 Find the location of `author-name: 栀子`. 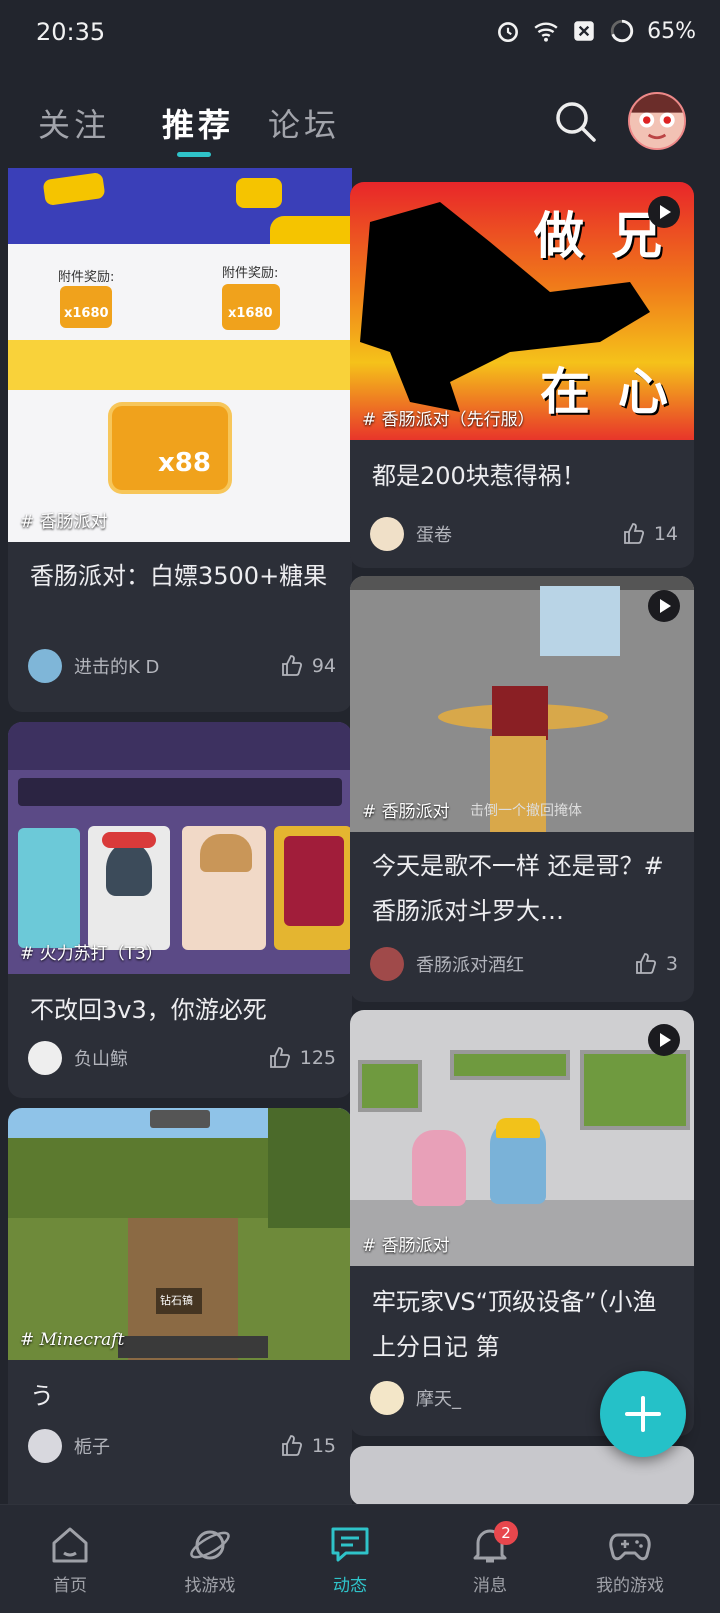

author-name: 栀子 is located at coordinates (92, 1446).